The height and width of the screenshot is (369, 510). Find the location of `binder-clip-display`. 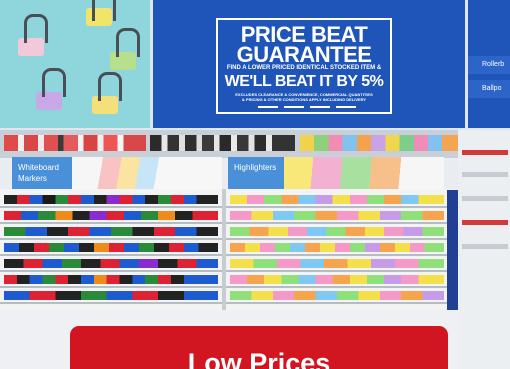

binder-clip-display is located at coordinates (75, 64).